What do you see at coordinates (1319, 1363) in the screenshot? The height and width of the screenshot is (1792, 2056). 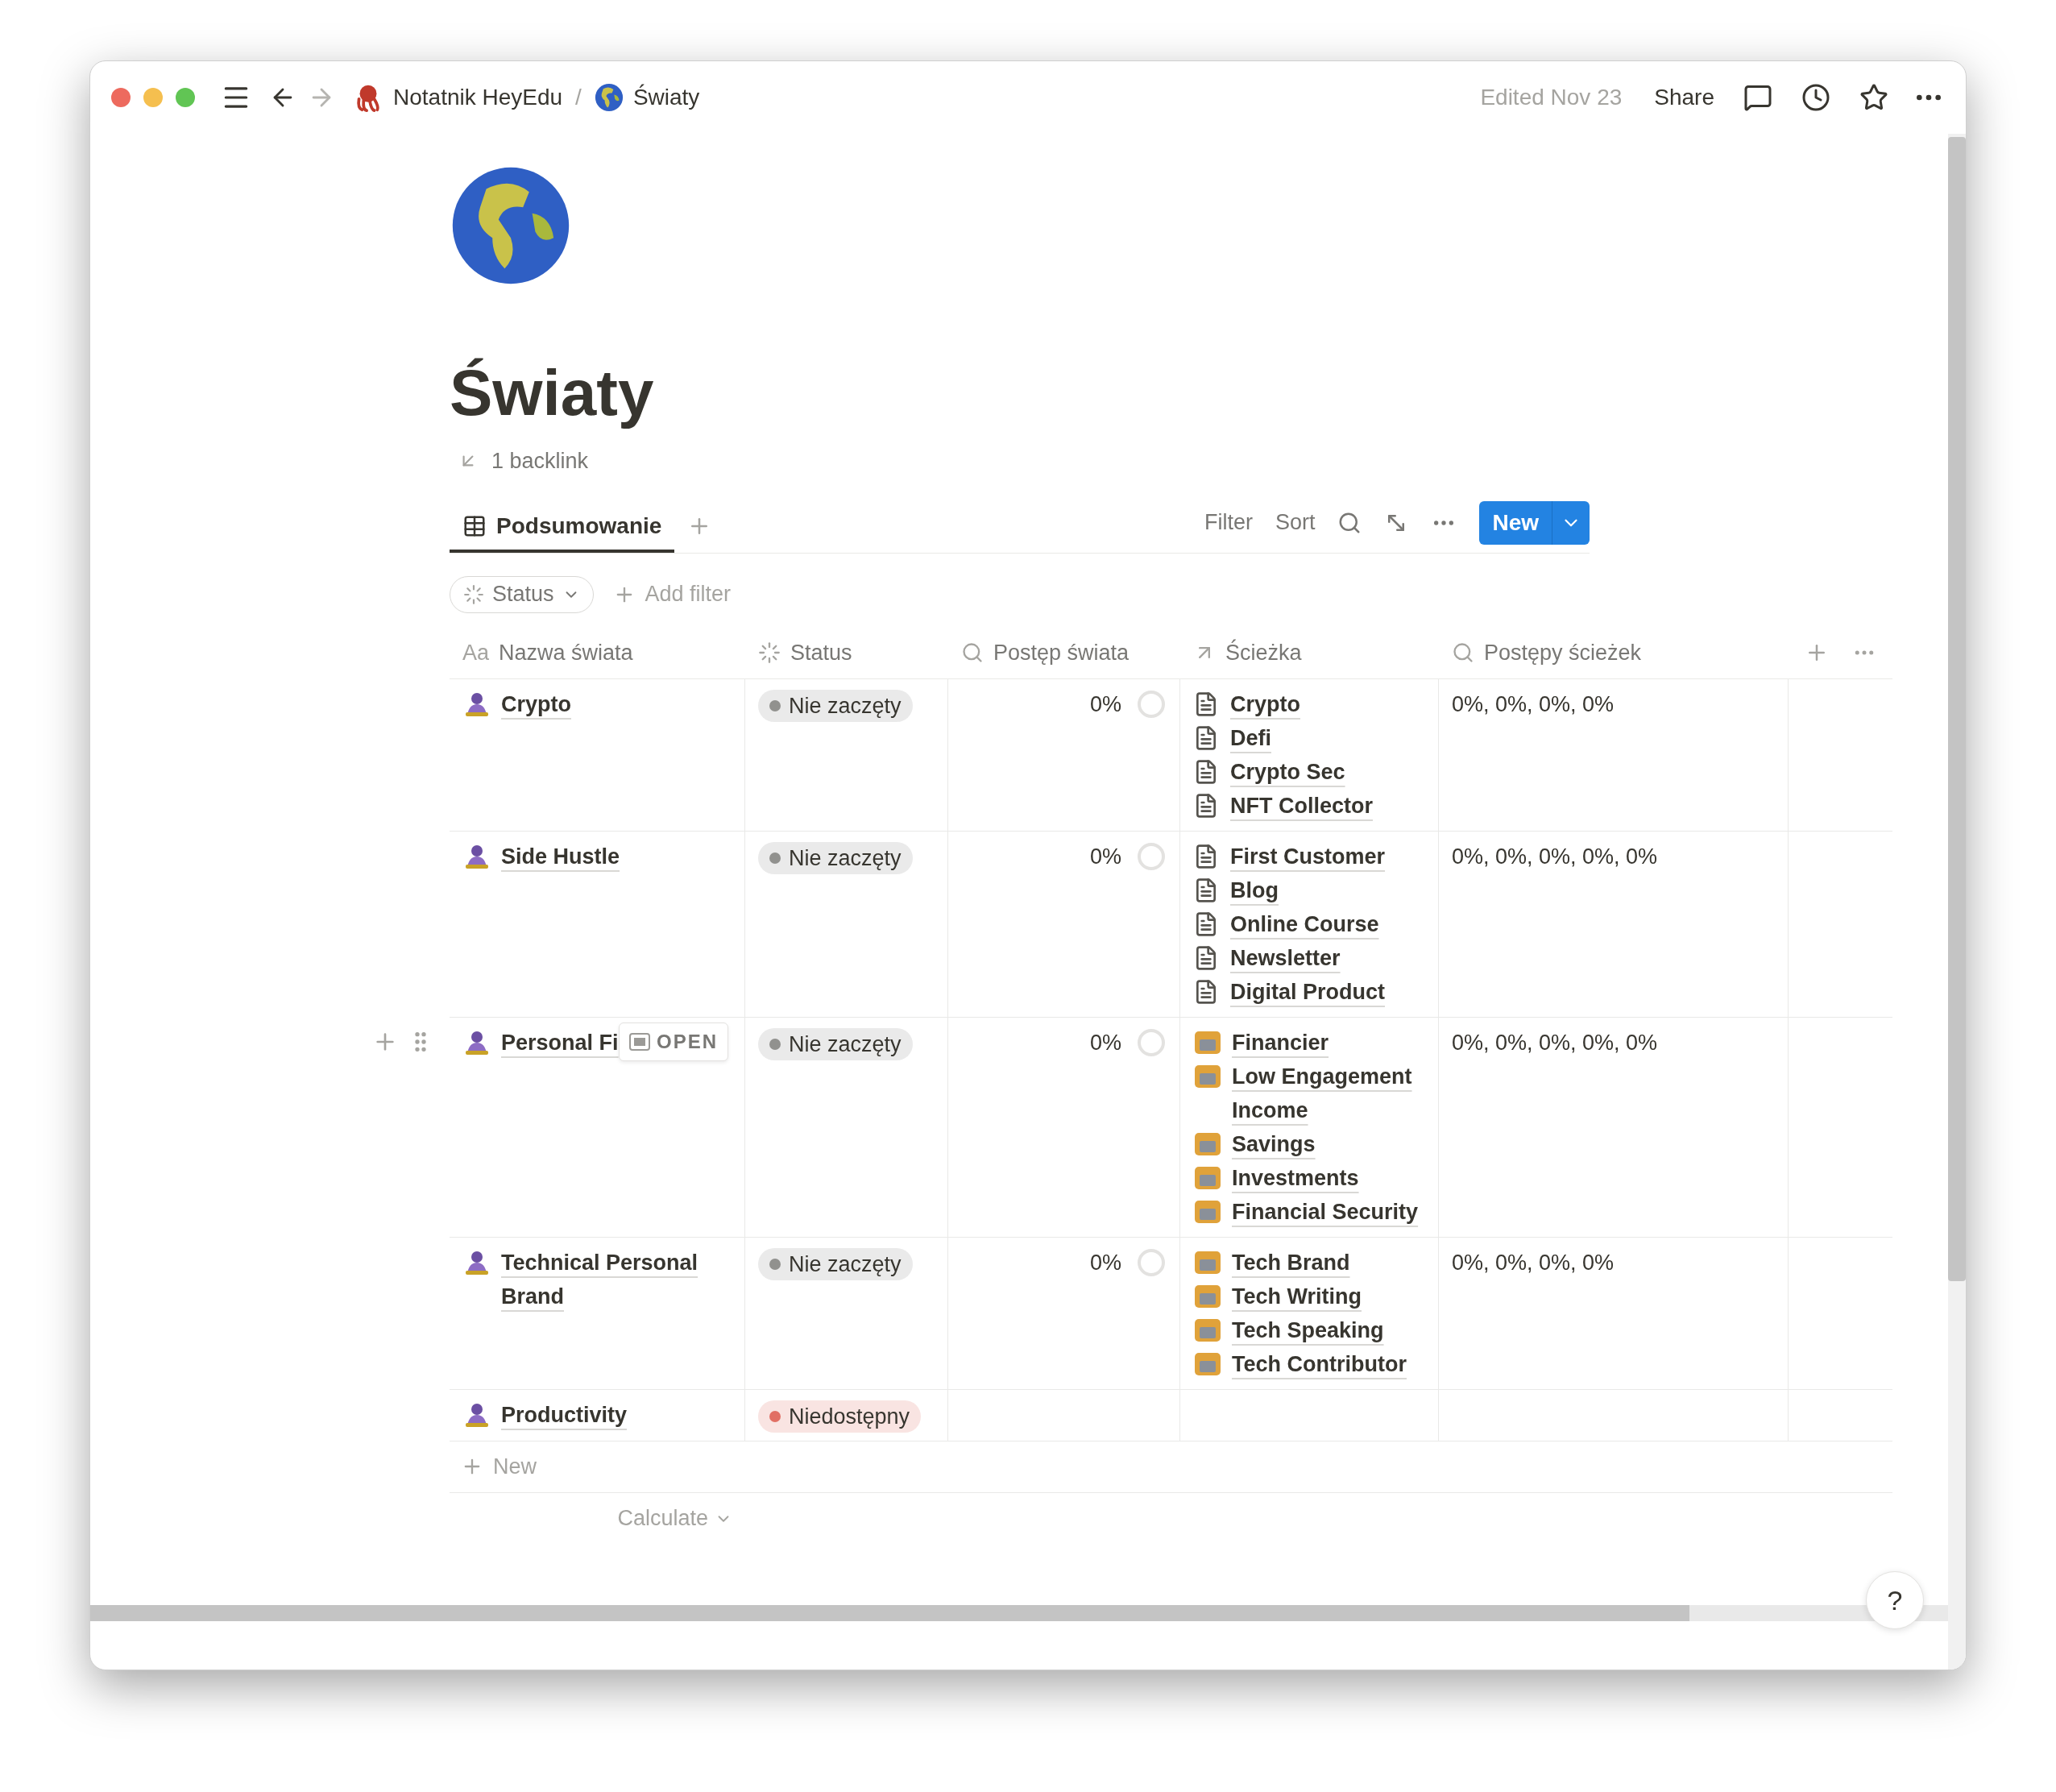 I see `path-link: Tech Contributor` at bounding box center [1319, 1363].